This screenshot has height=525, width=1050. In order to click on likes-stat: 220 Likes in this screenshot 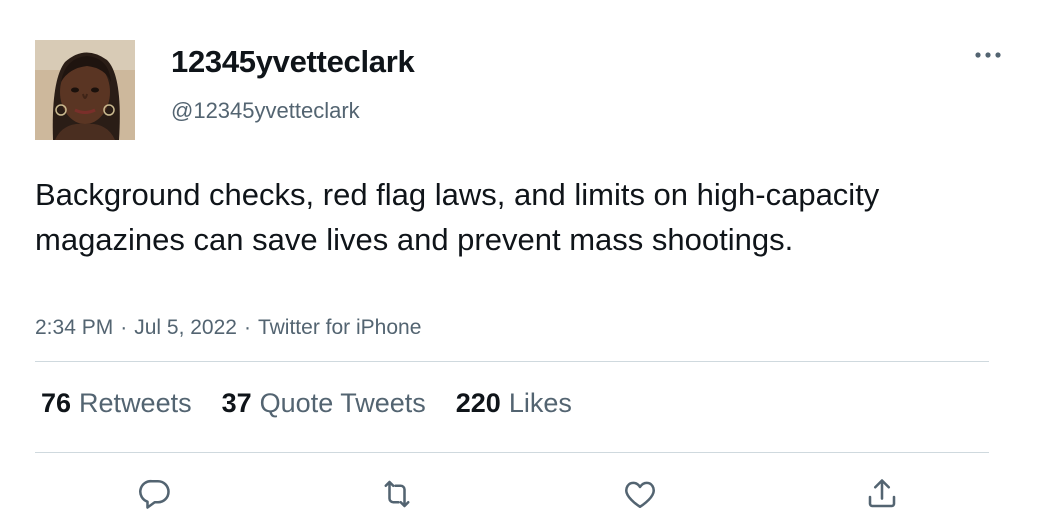, I will do `click(514, 403)`.